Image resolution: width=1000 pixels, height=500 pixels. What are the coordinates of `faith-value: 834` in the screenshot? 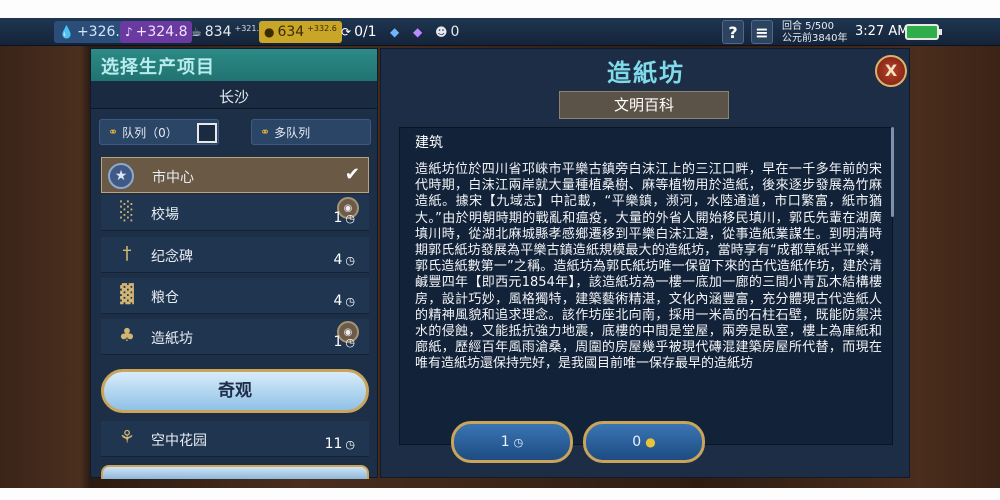 It's located at (218, 32).